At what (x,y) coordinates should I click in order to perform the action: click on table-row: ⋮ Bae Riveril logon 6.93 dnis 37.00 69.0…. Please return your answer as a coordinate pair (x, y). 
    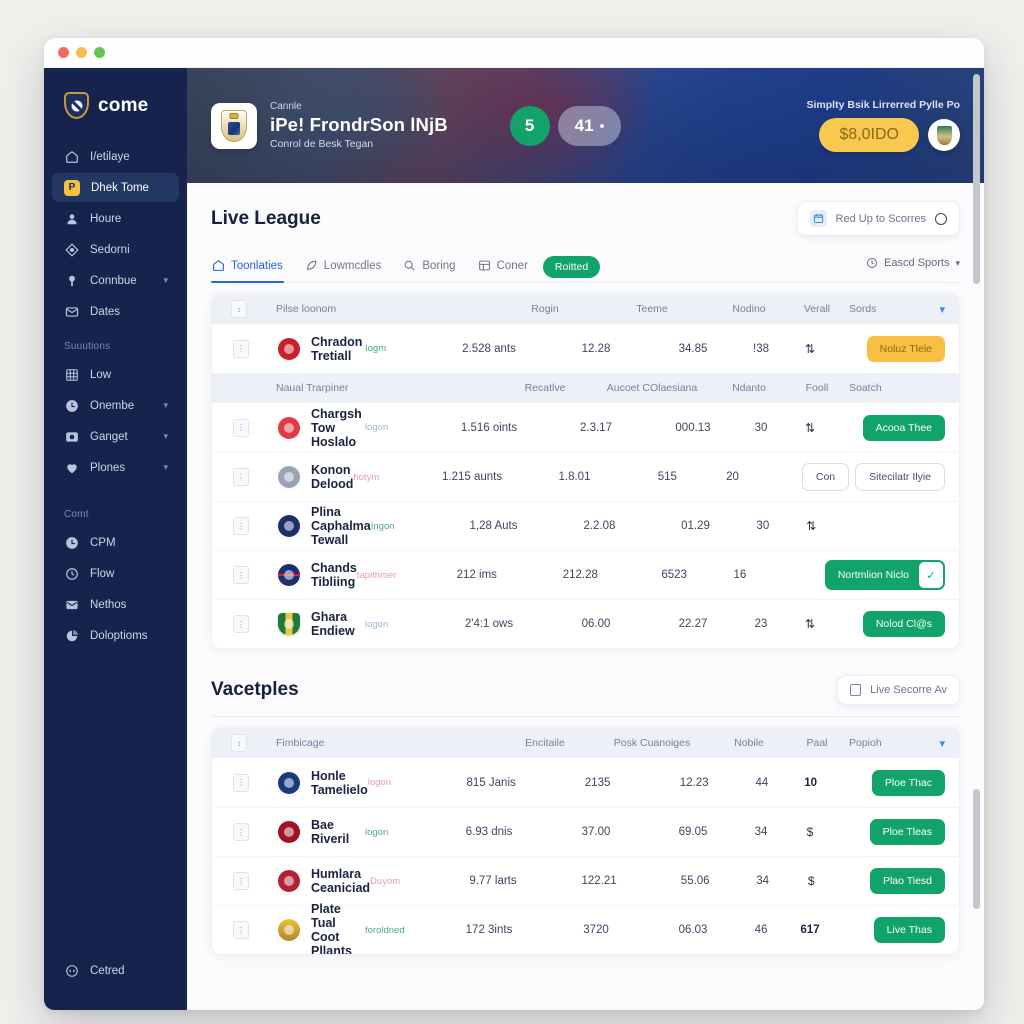
    Looking at the image, I should click on (585, 831).